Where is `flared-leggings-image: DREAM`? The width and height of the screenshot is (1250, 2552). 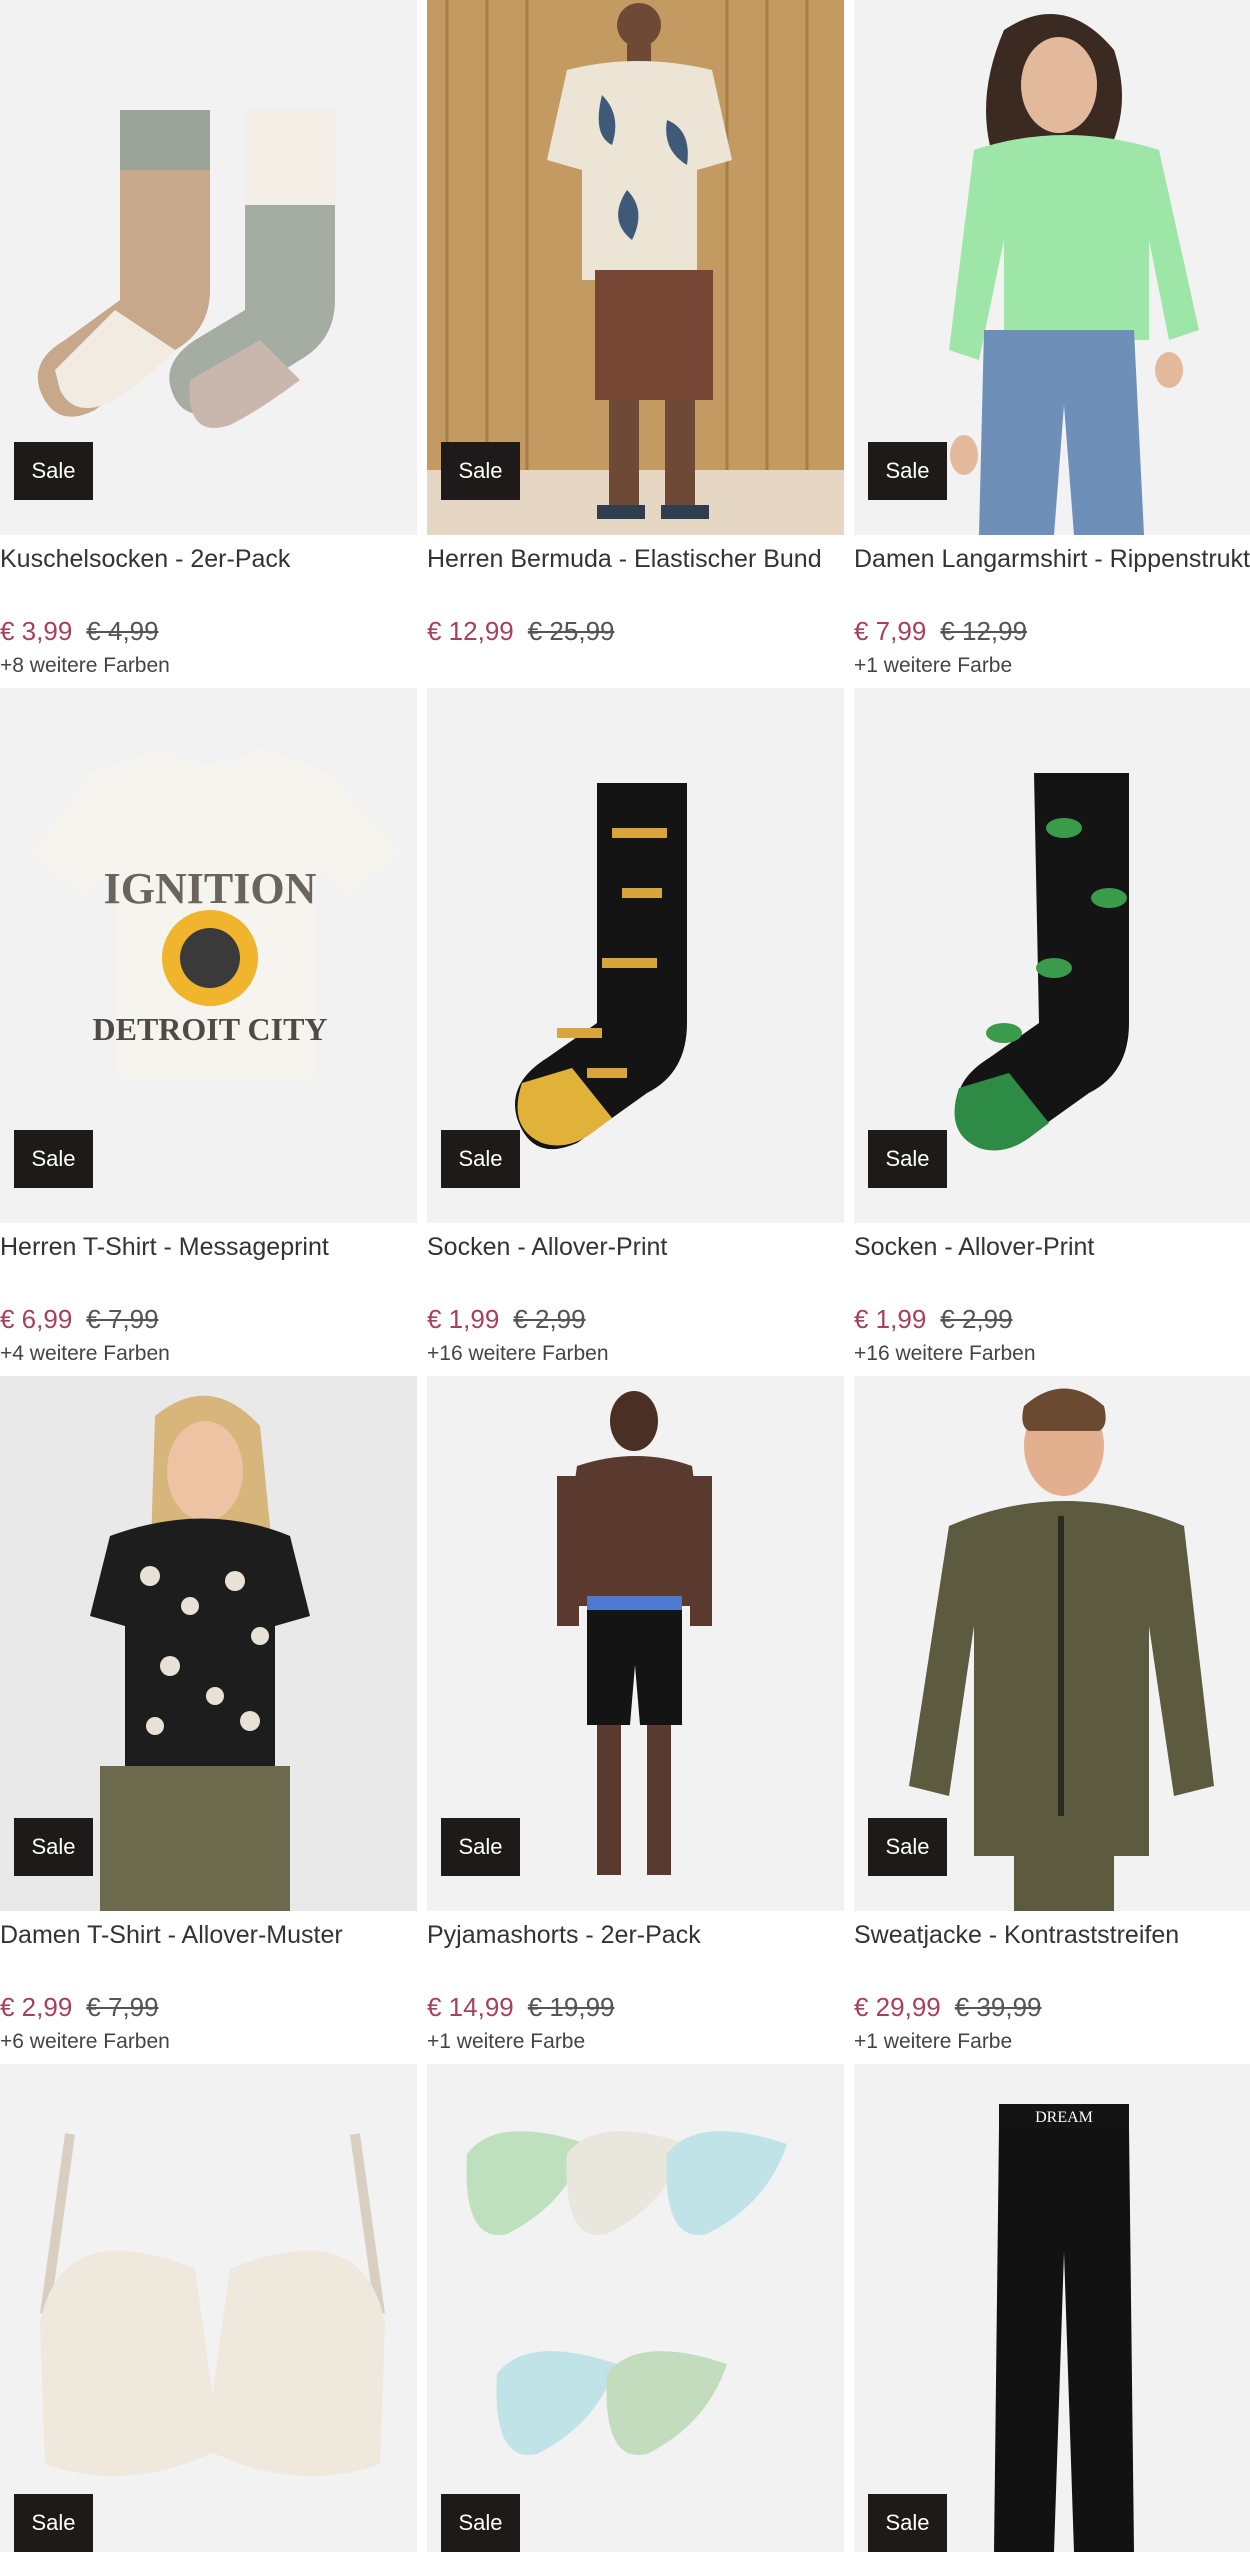 flared-leggings-image: DREAM is located at coordinates (1052, 2308).